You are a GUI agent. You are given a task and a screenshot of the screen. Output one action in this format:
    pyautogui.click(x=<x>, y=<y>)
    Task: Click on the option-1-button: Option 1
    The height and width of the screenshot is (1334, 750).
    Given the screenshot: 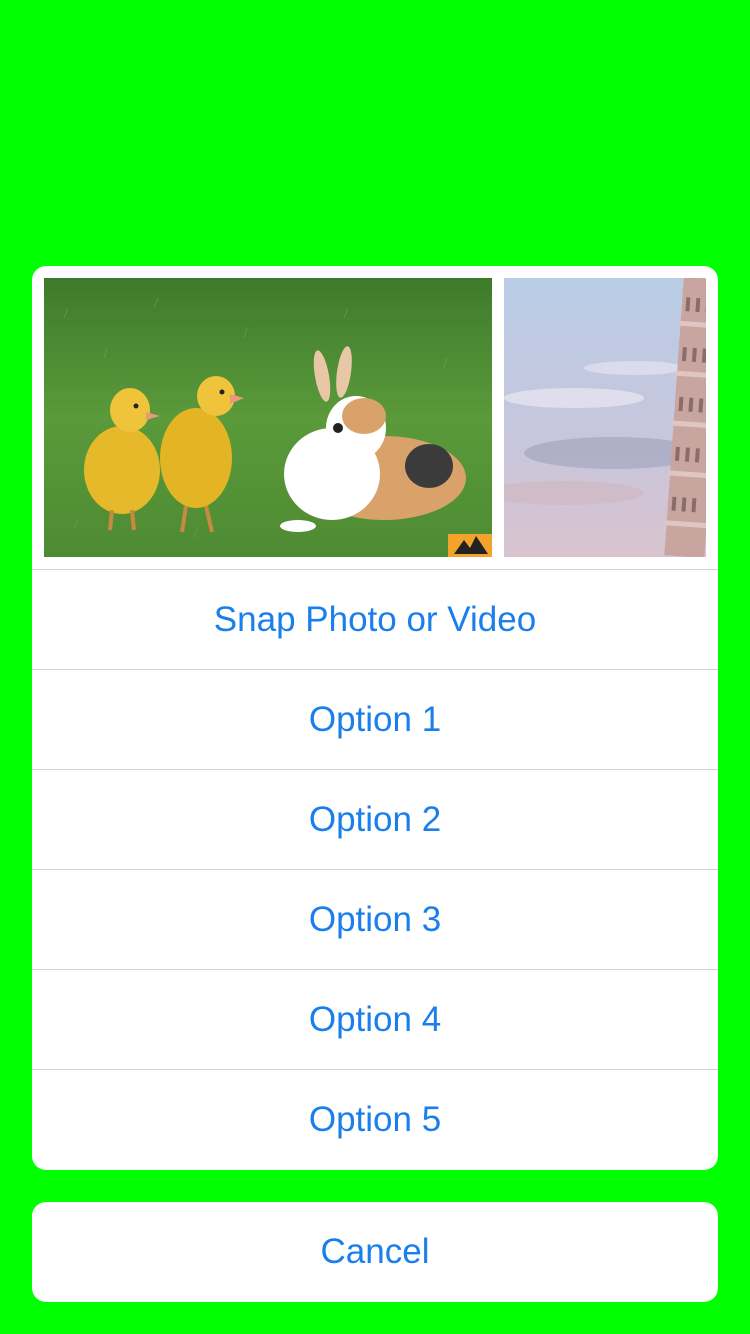 What is the action you would take?
    pyautogui.click(x=375, y=720)
    